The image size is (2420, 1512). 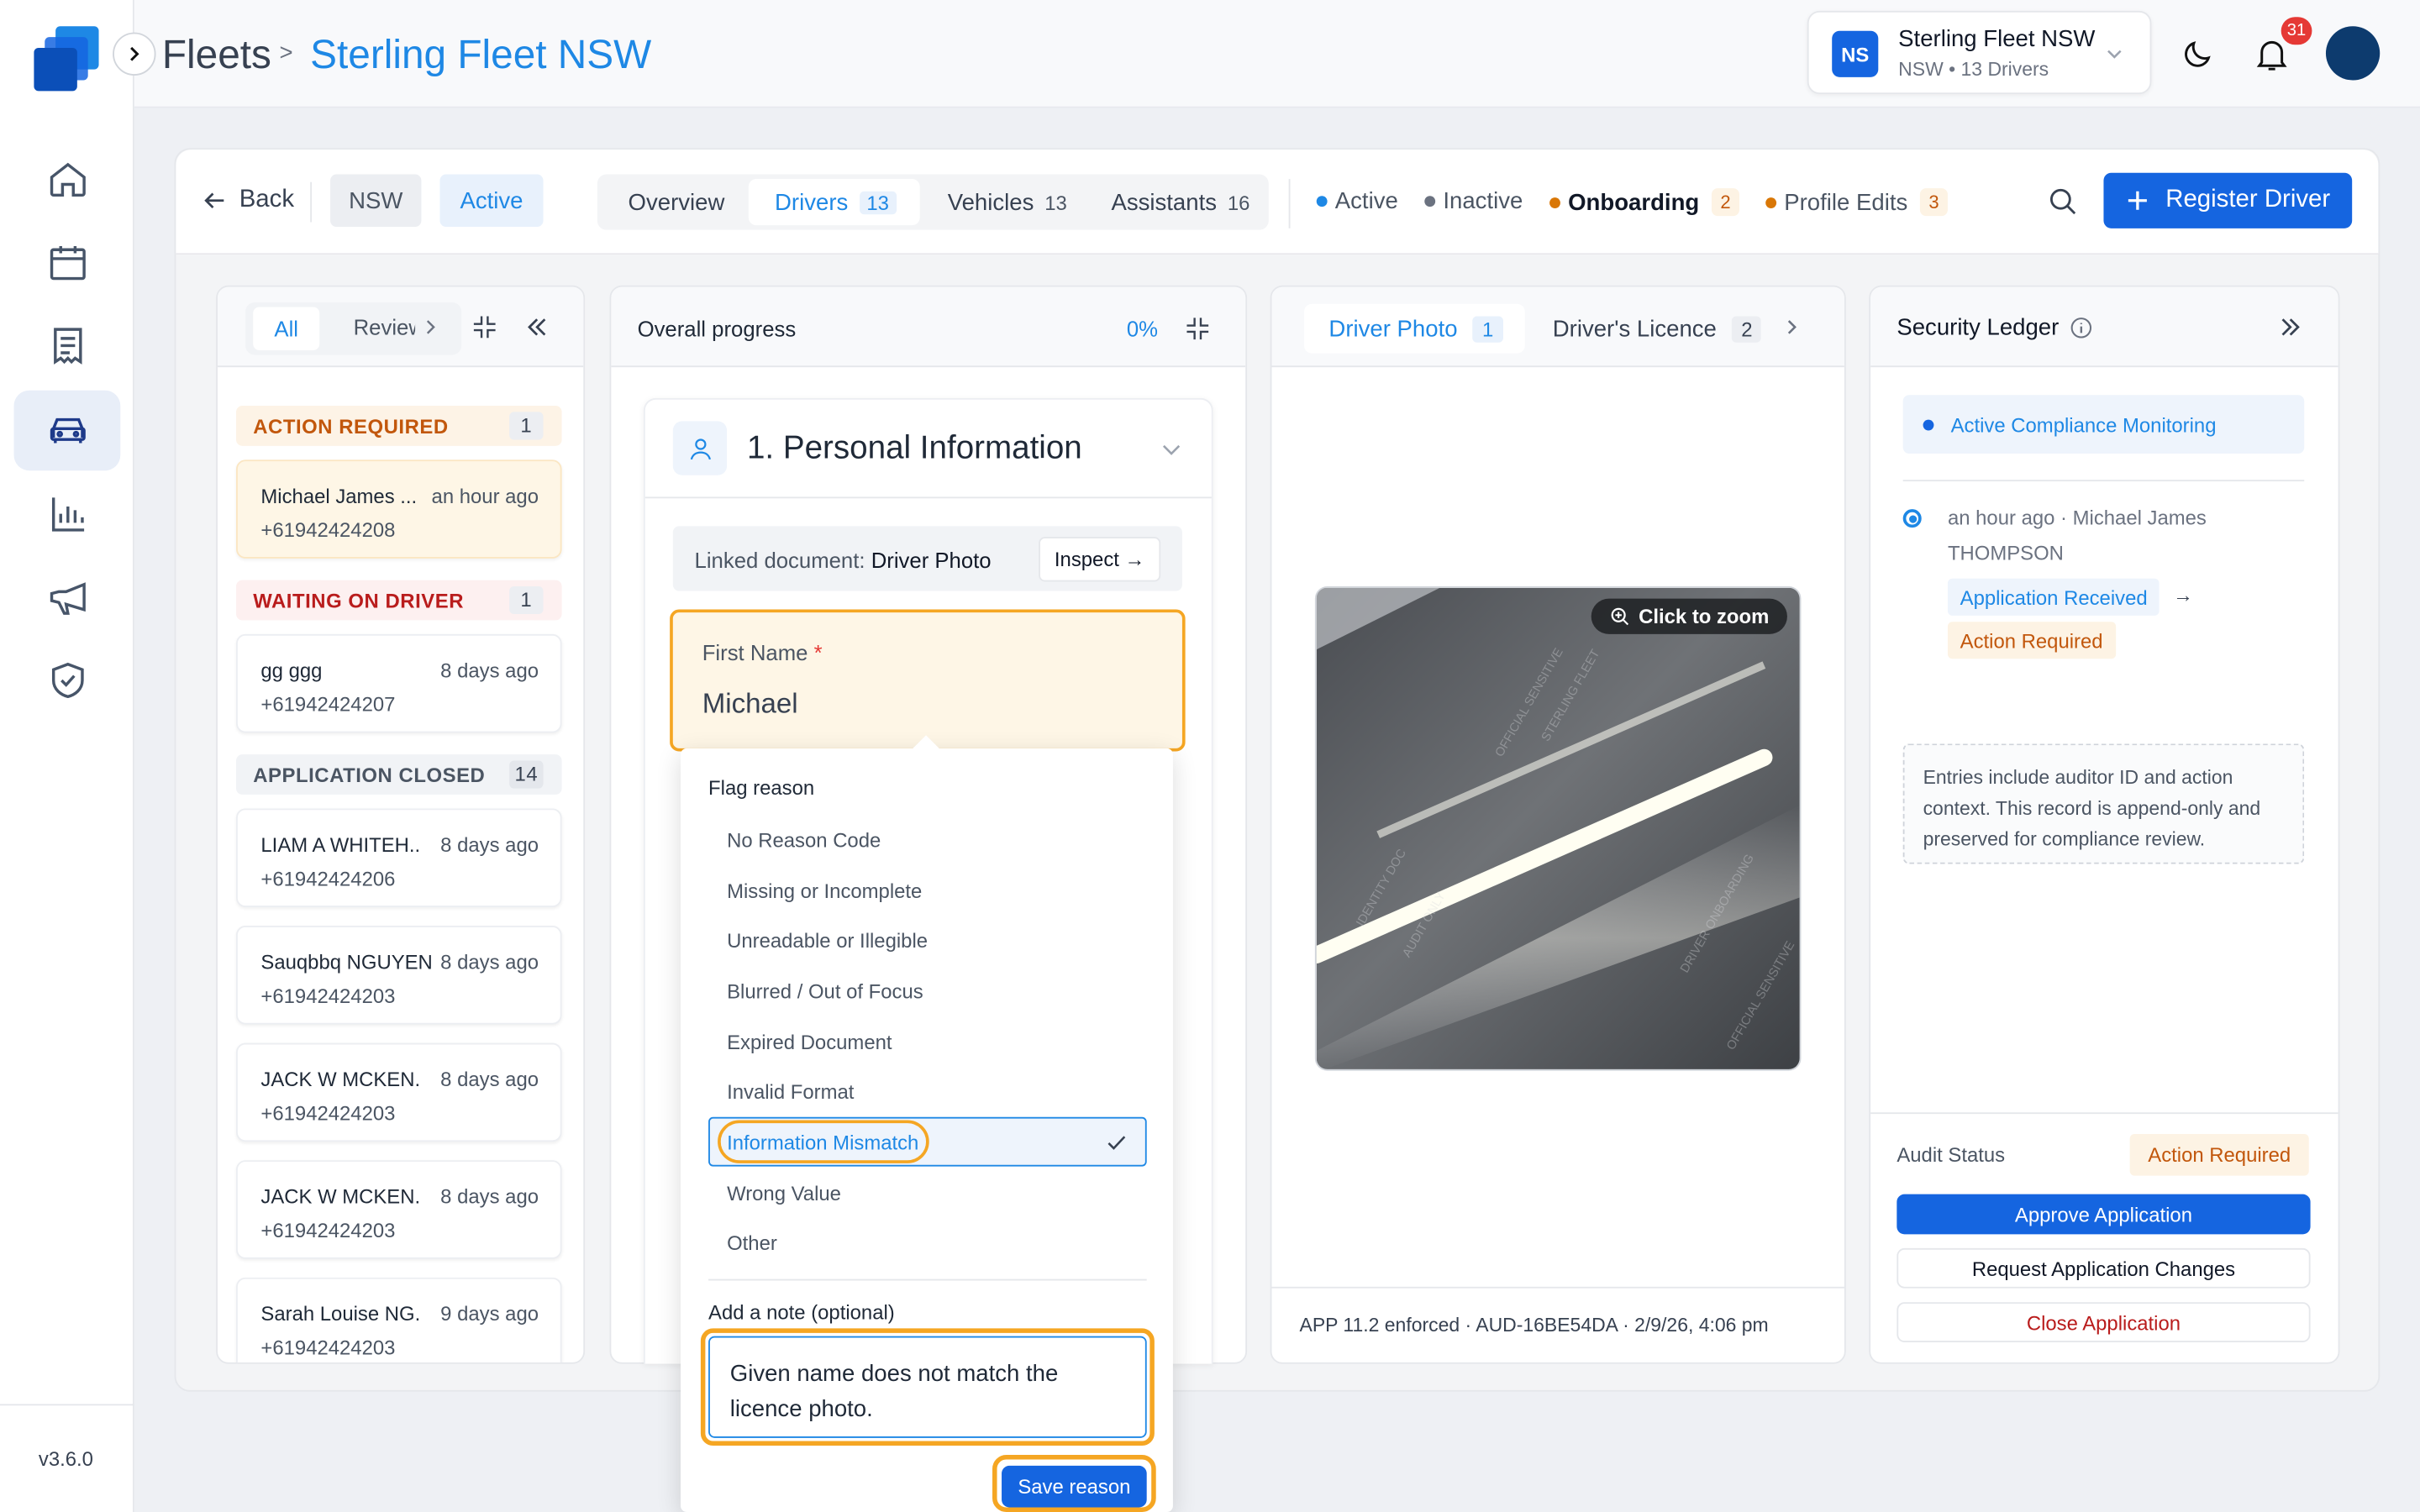 I want to click on double-chevron-right-icon, so click(x=2290, y=327).